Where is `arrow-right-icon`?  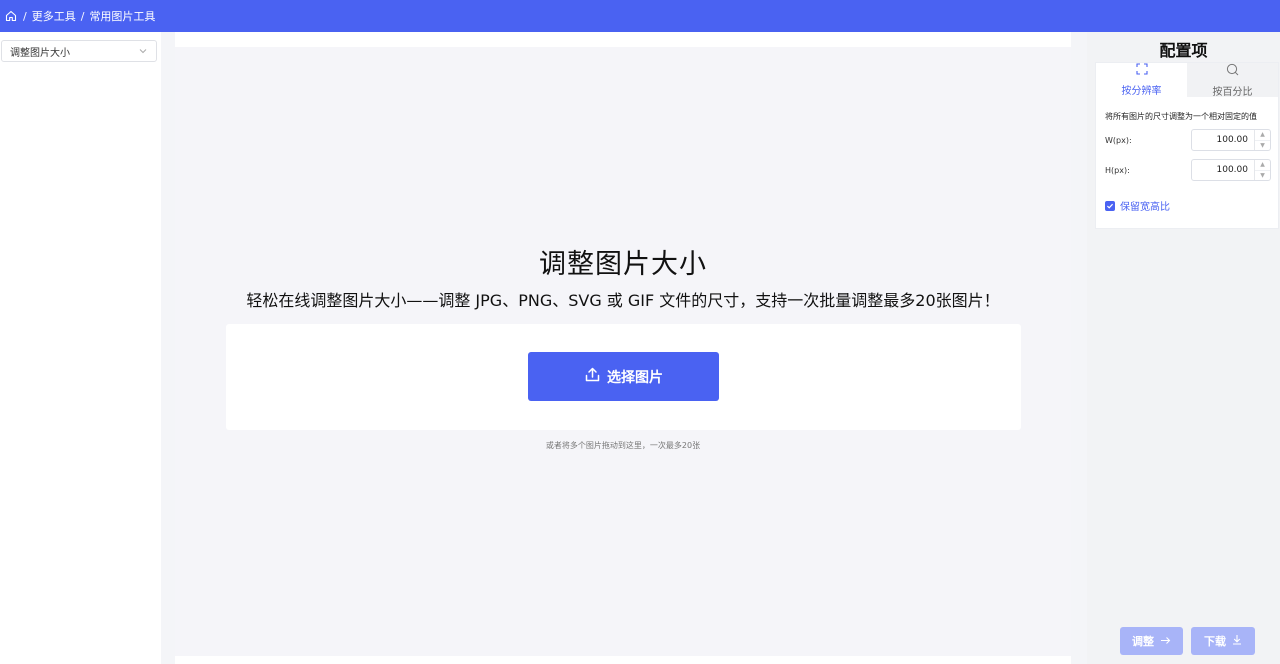 arrow-right-icon is located at coordinates (1165, 641).